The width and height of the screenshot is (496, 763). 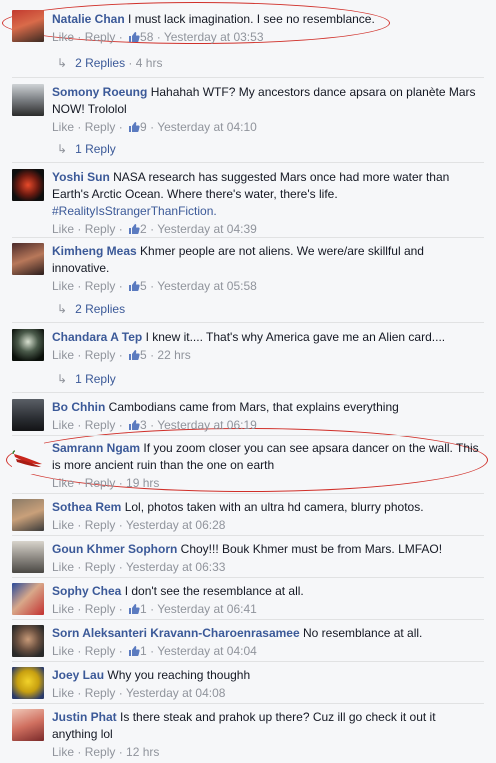 I want to click on timestamp: 12 hrs, so click(x=142, y=752).